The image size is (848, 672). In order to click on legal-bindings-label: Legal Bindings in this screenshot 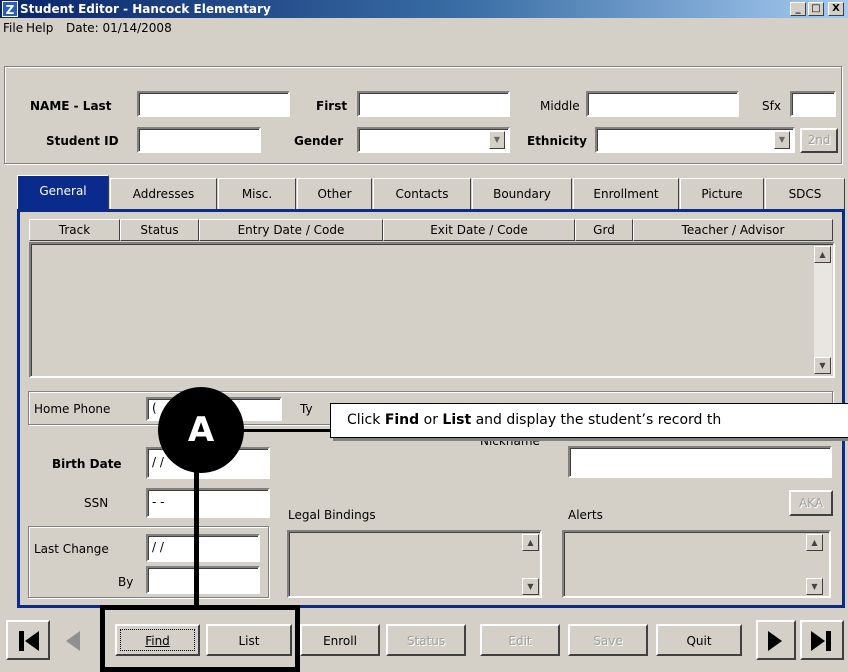, I will do `click(332, 515)`.